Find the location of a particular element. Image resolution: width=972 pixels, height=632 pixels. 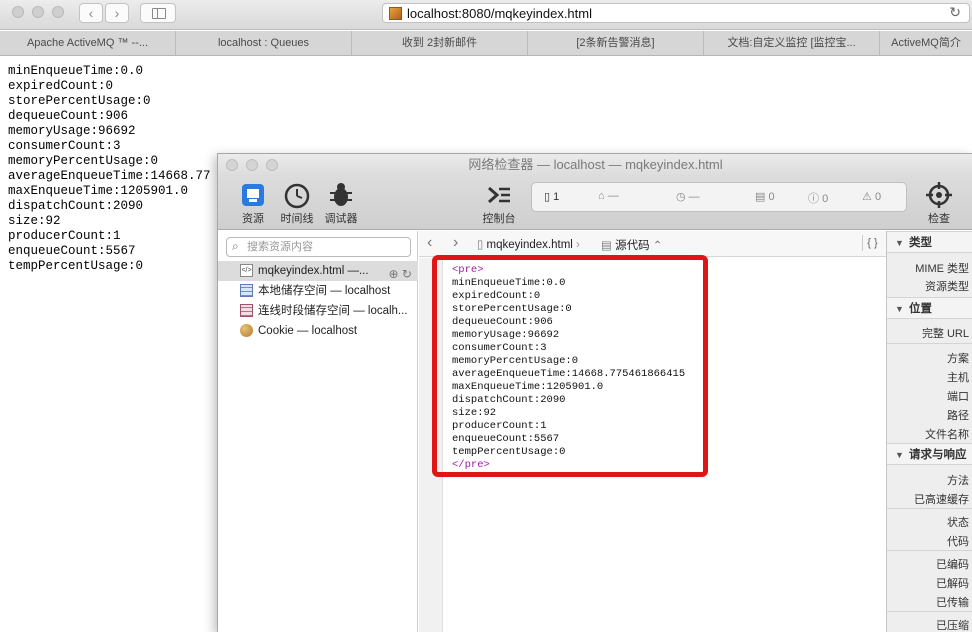

detail-resource-type-label: 资源类型 is located at coordinates (947, 287).